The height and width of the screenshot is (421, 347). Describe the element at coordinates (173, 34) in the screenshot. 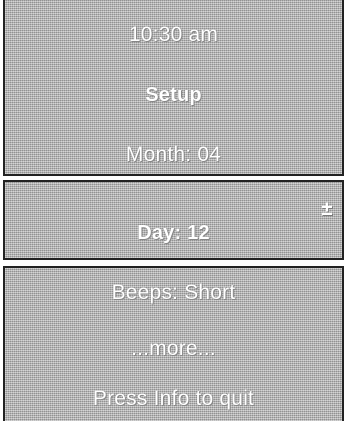

I see `clock-time: 10:30 am` at that location.